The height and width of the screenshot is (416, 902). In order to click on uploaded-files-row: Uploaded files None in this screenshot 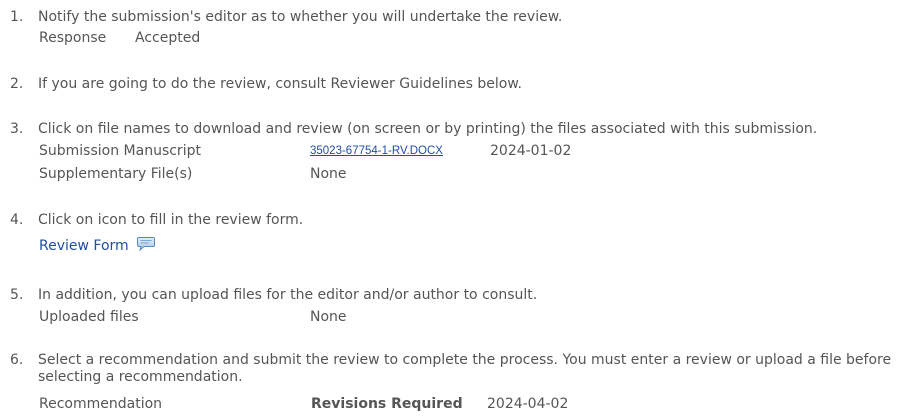, I will do `click(193, 317)`.